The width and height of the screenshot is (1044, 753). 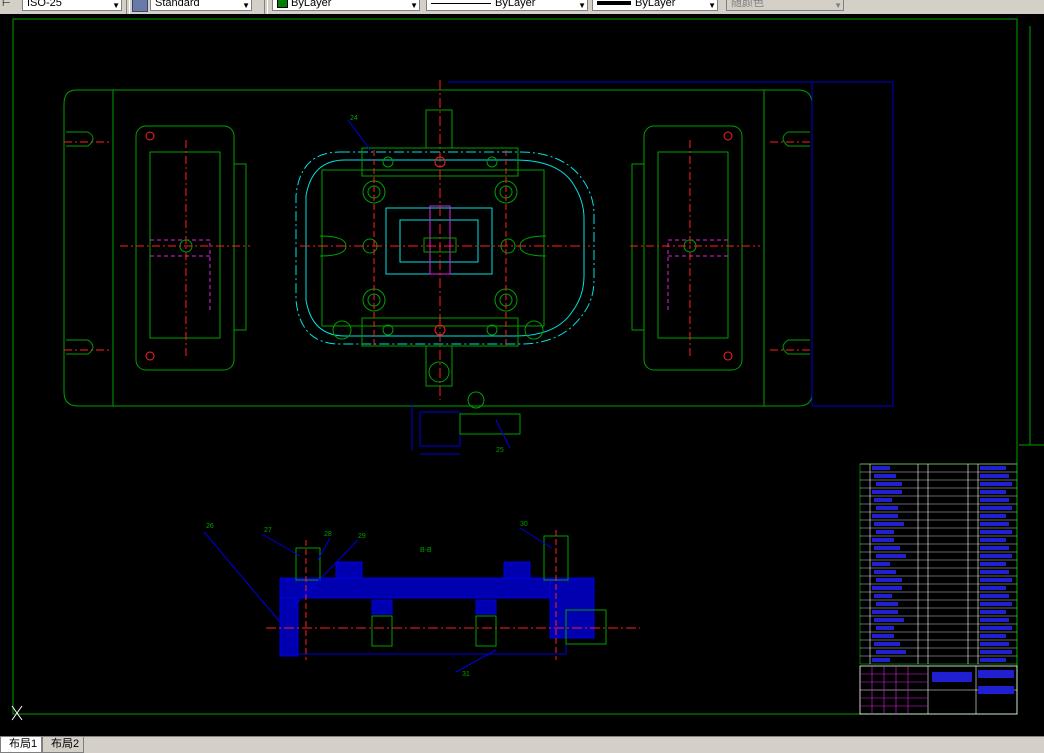 What do you see at coordinates (747, 4) in the screenshot?
I see `plot-style-value: 随颜色` at bounding box center [747, 4].